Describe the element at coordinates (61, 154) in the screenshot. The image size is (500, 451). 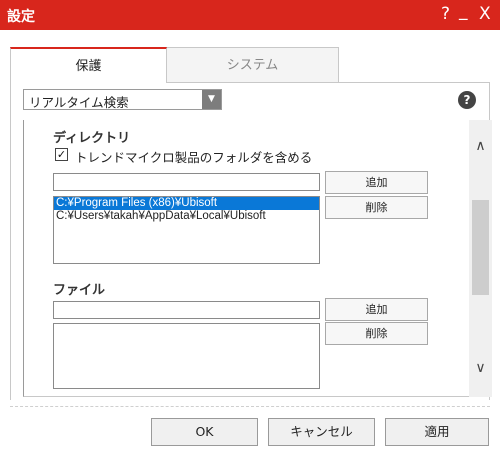
I see `include-trend-folders-checkbox: ✓` at that location.